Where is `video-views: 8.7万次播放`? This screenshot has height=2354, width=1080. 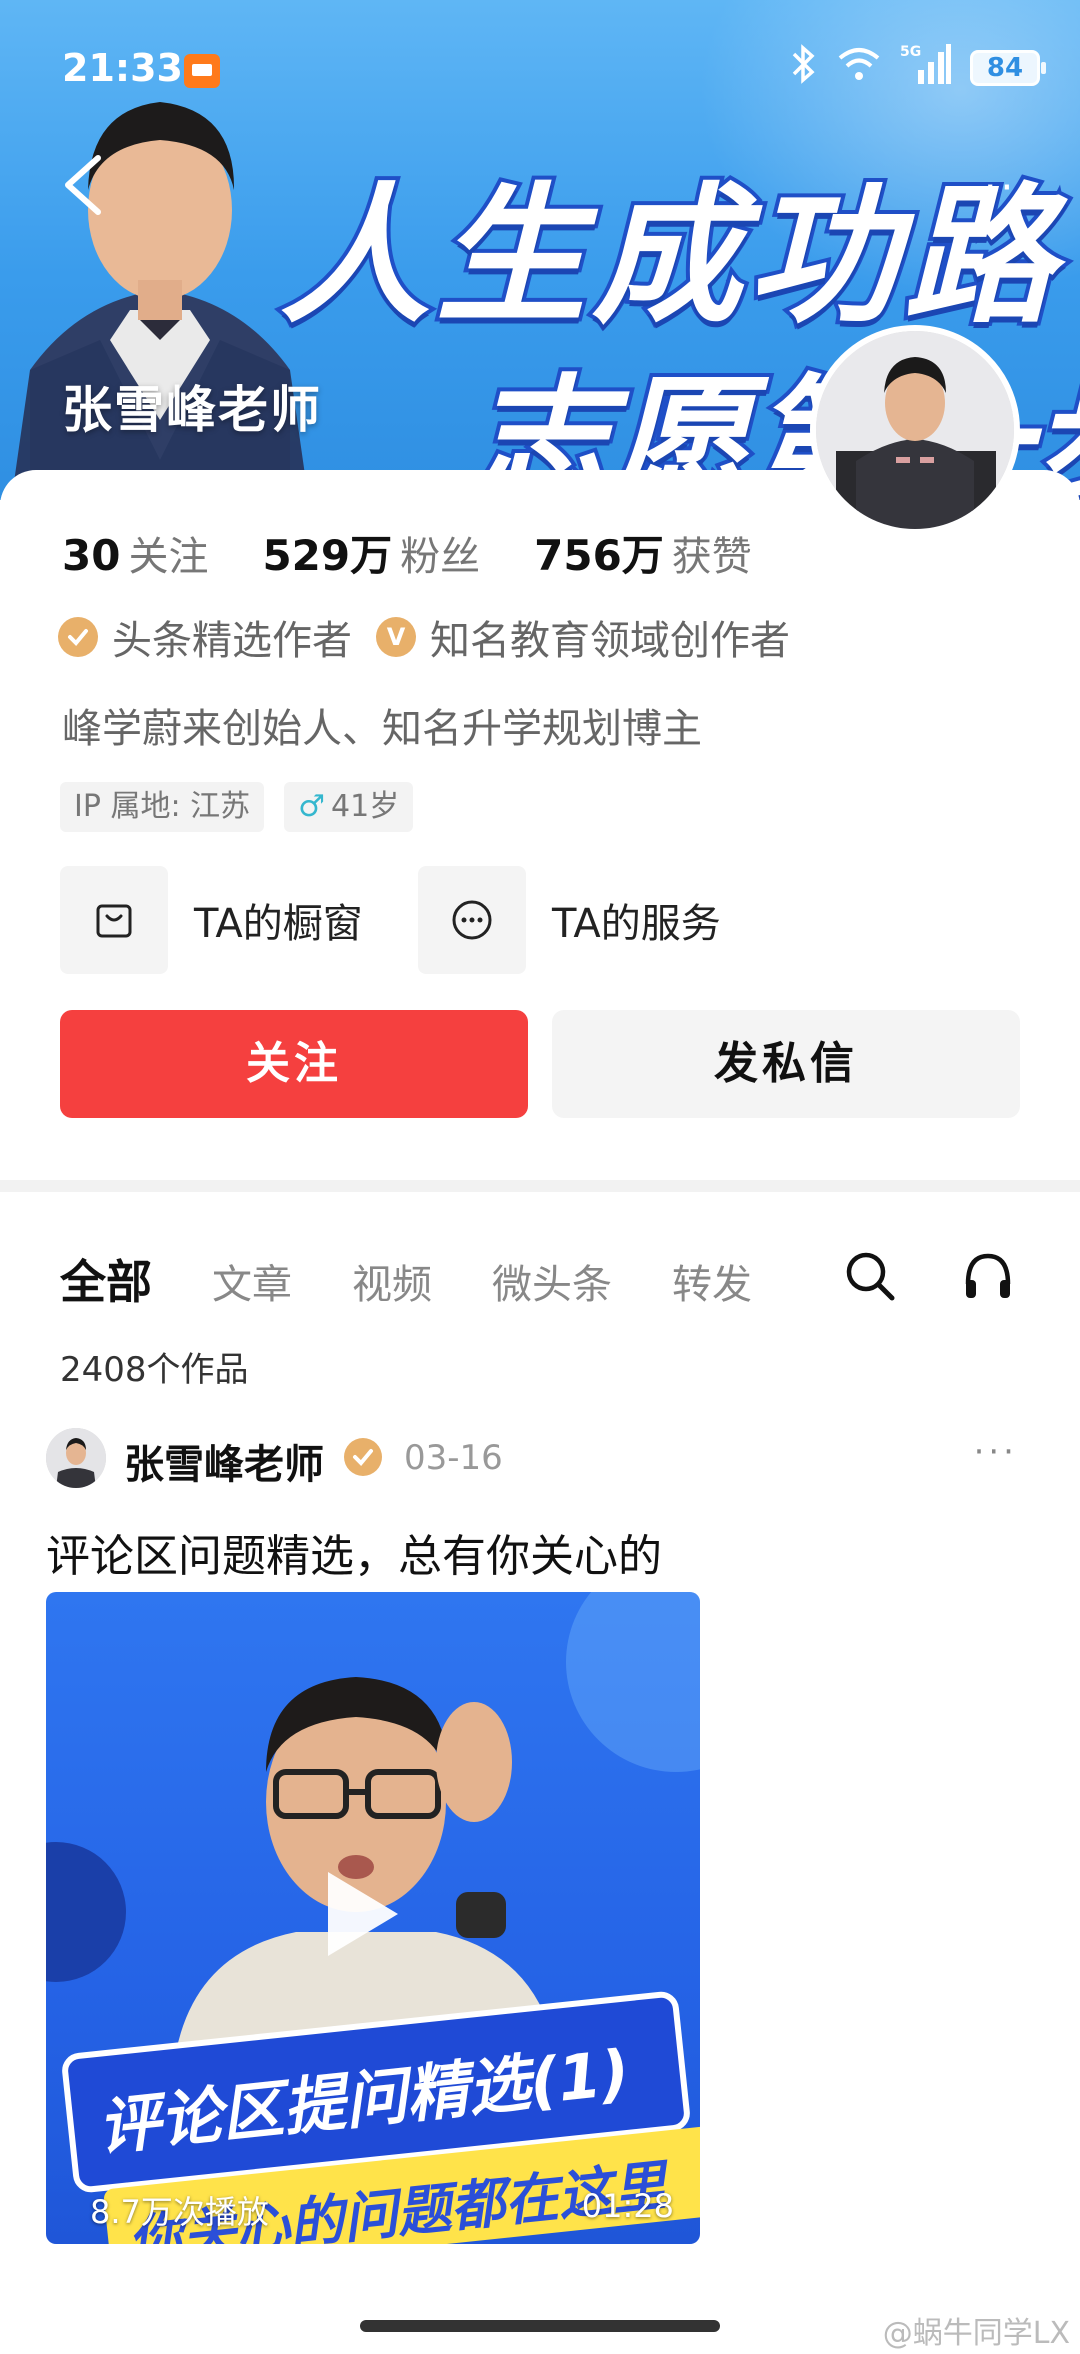 video-views: 8.7万次播放 is located at coordinates (179, 2212).